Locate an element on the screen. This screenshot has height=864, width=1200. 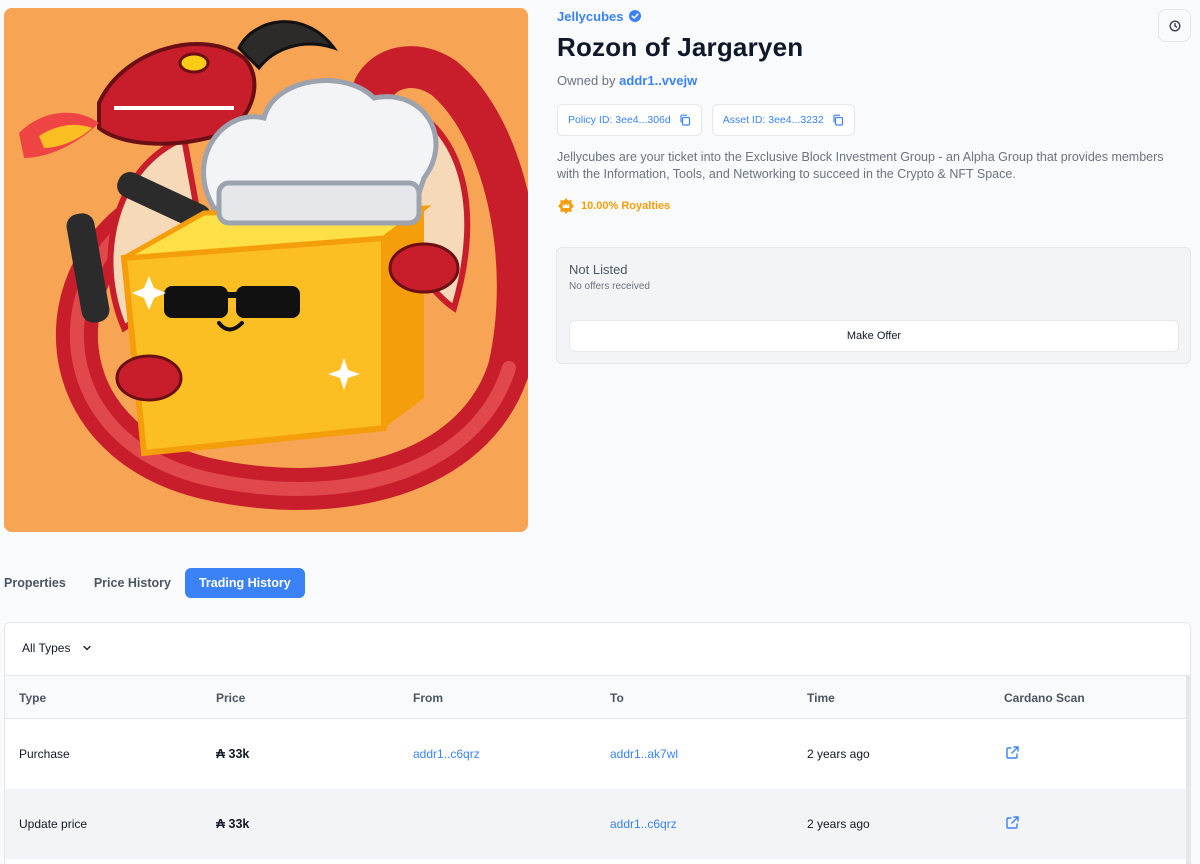
clock-icon is located at coordinates (1174, 25).